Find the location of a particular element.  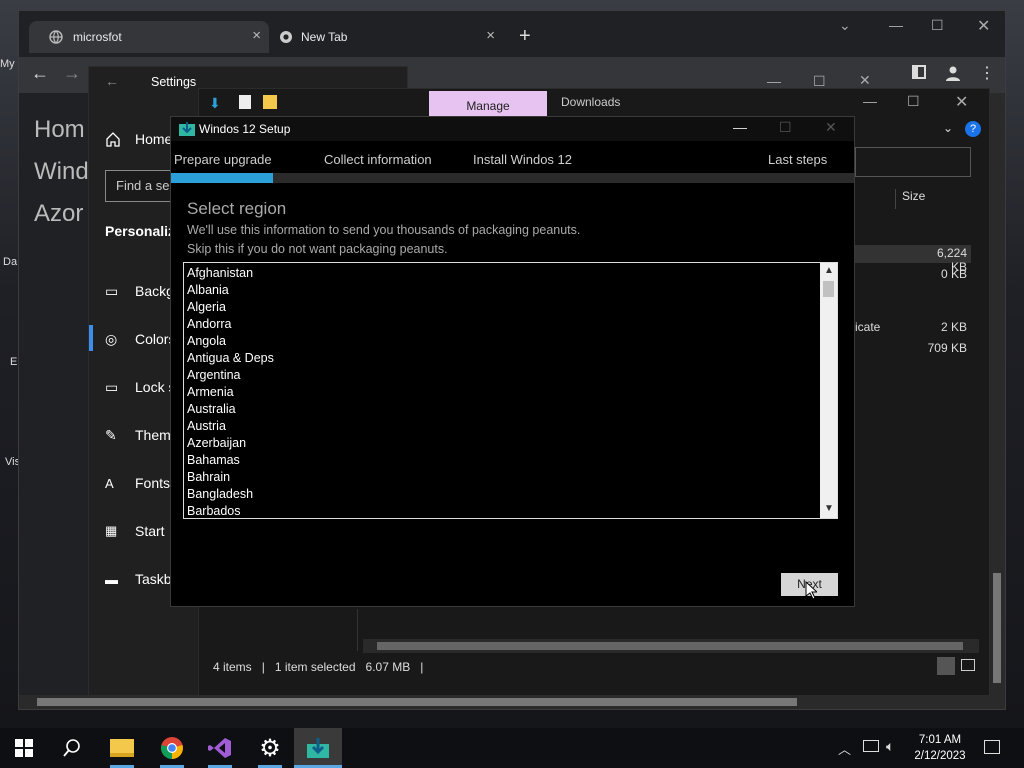

home-icon is located at coordinates (113, 139).